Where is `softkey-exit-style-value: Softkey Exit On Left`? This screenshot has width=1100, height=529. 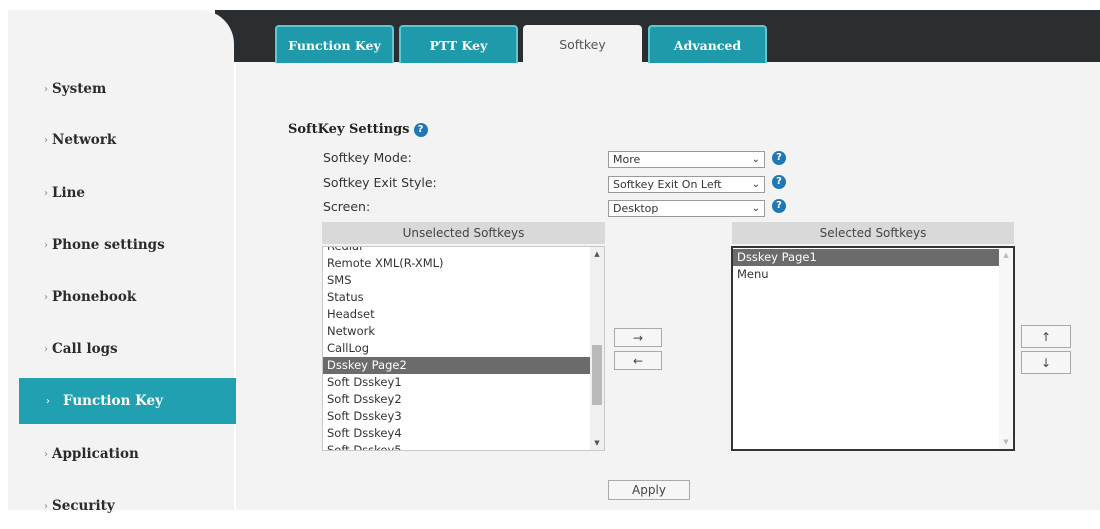 softkey-exit-style-value: Softkey Exit On Left is located at coordinates (667, 184).